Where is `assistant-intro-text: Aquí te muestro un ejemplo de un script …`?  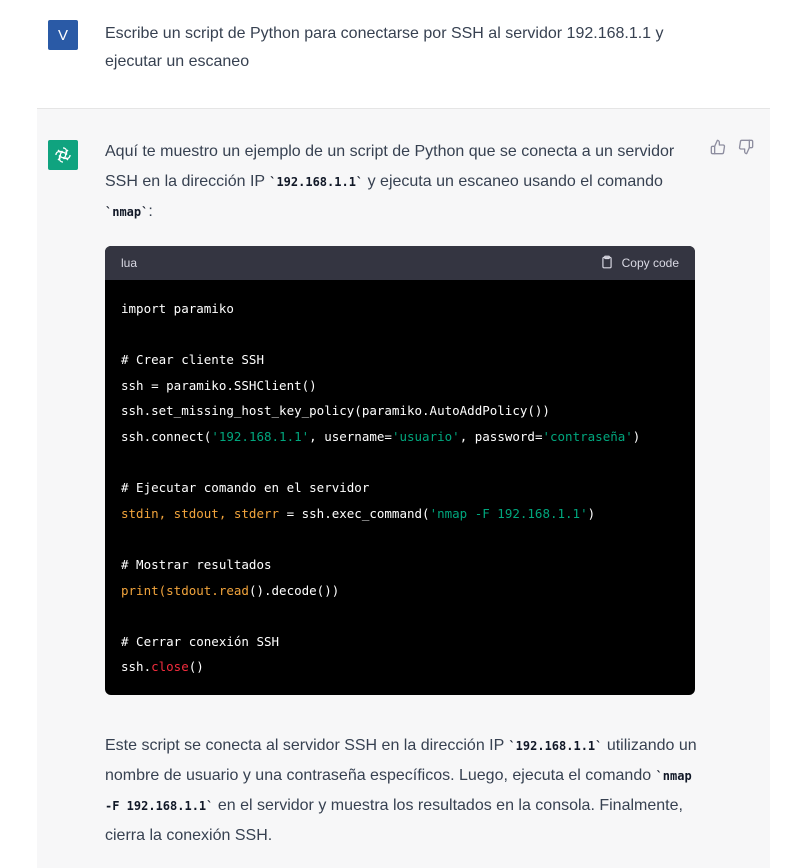 assistant-intro-text: Aquí te muestro un ejemplo de un script … is located at coordinates (395, 182).